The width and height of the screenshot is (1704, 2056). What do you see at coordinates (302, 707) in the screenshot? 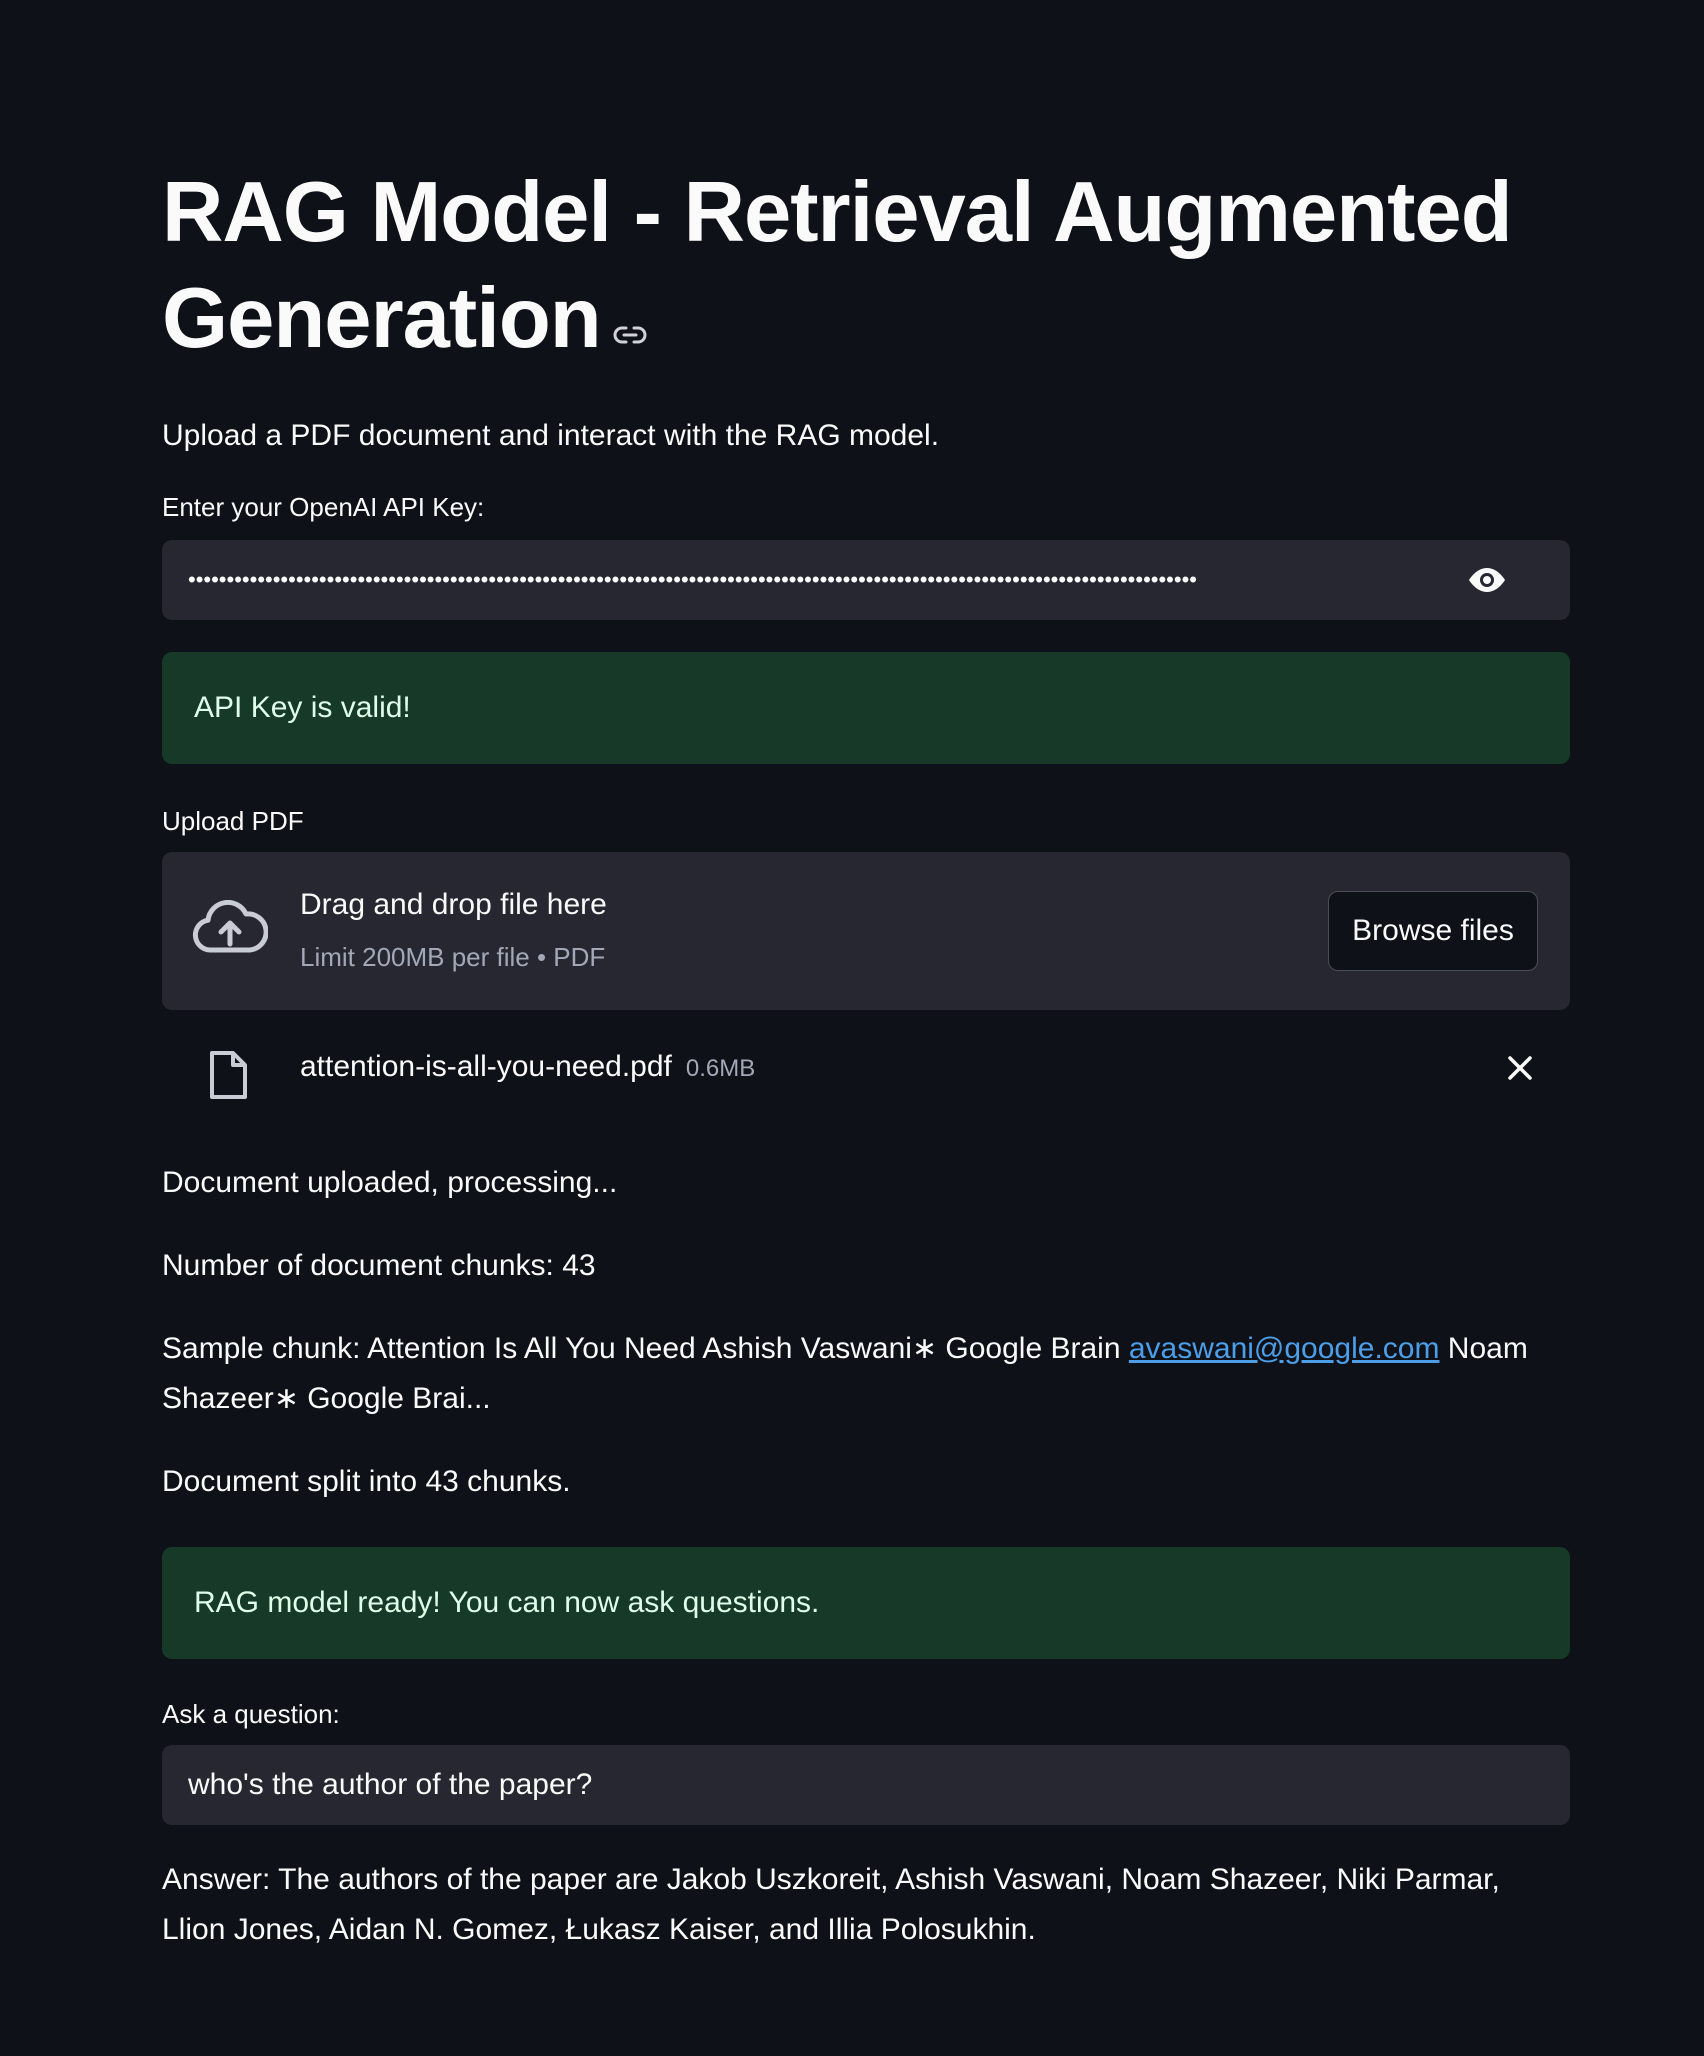
I see `api-key-valid-message: API Key is valid!` at bounding box center [302, 707].